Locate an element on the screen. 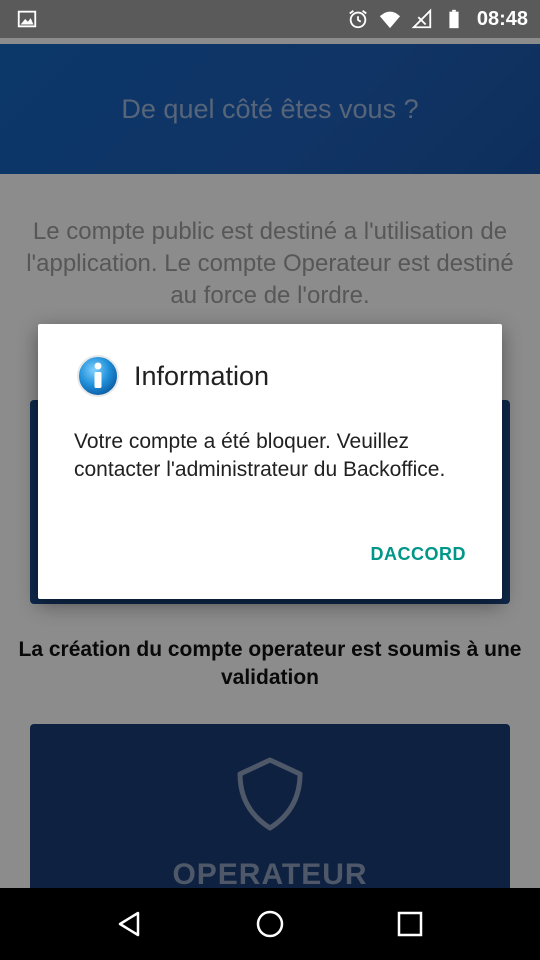 The height and width of the screenshot is (960, 540). daccord-button: DACCORD is located at coordinates (419, 554).